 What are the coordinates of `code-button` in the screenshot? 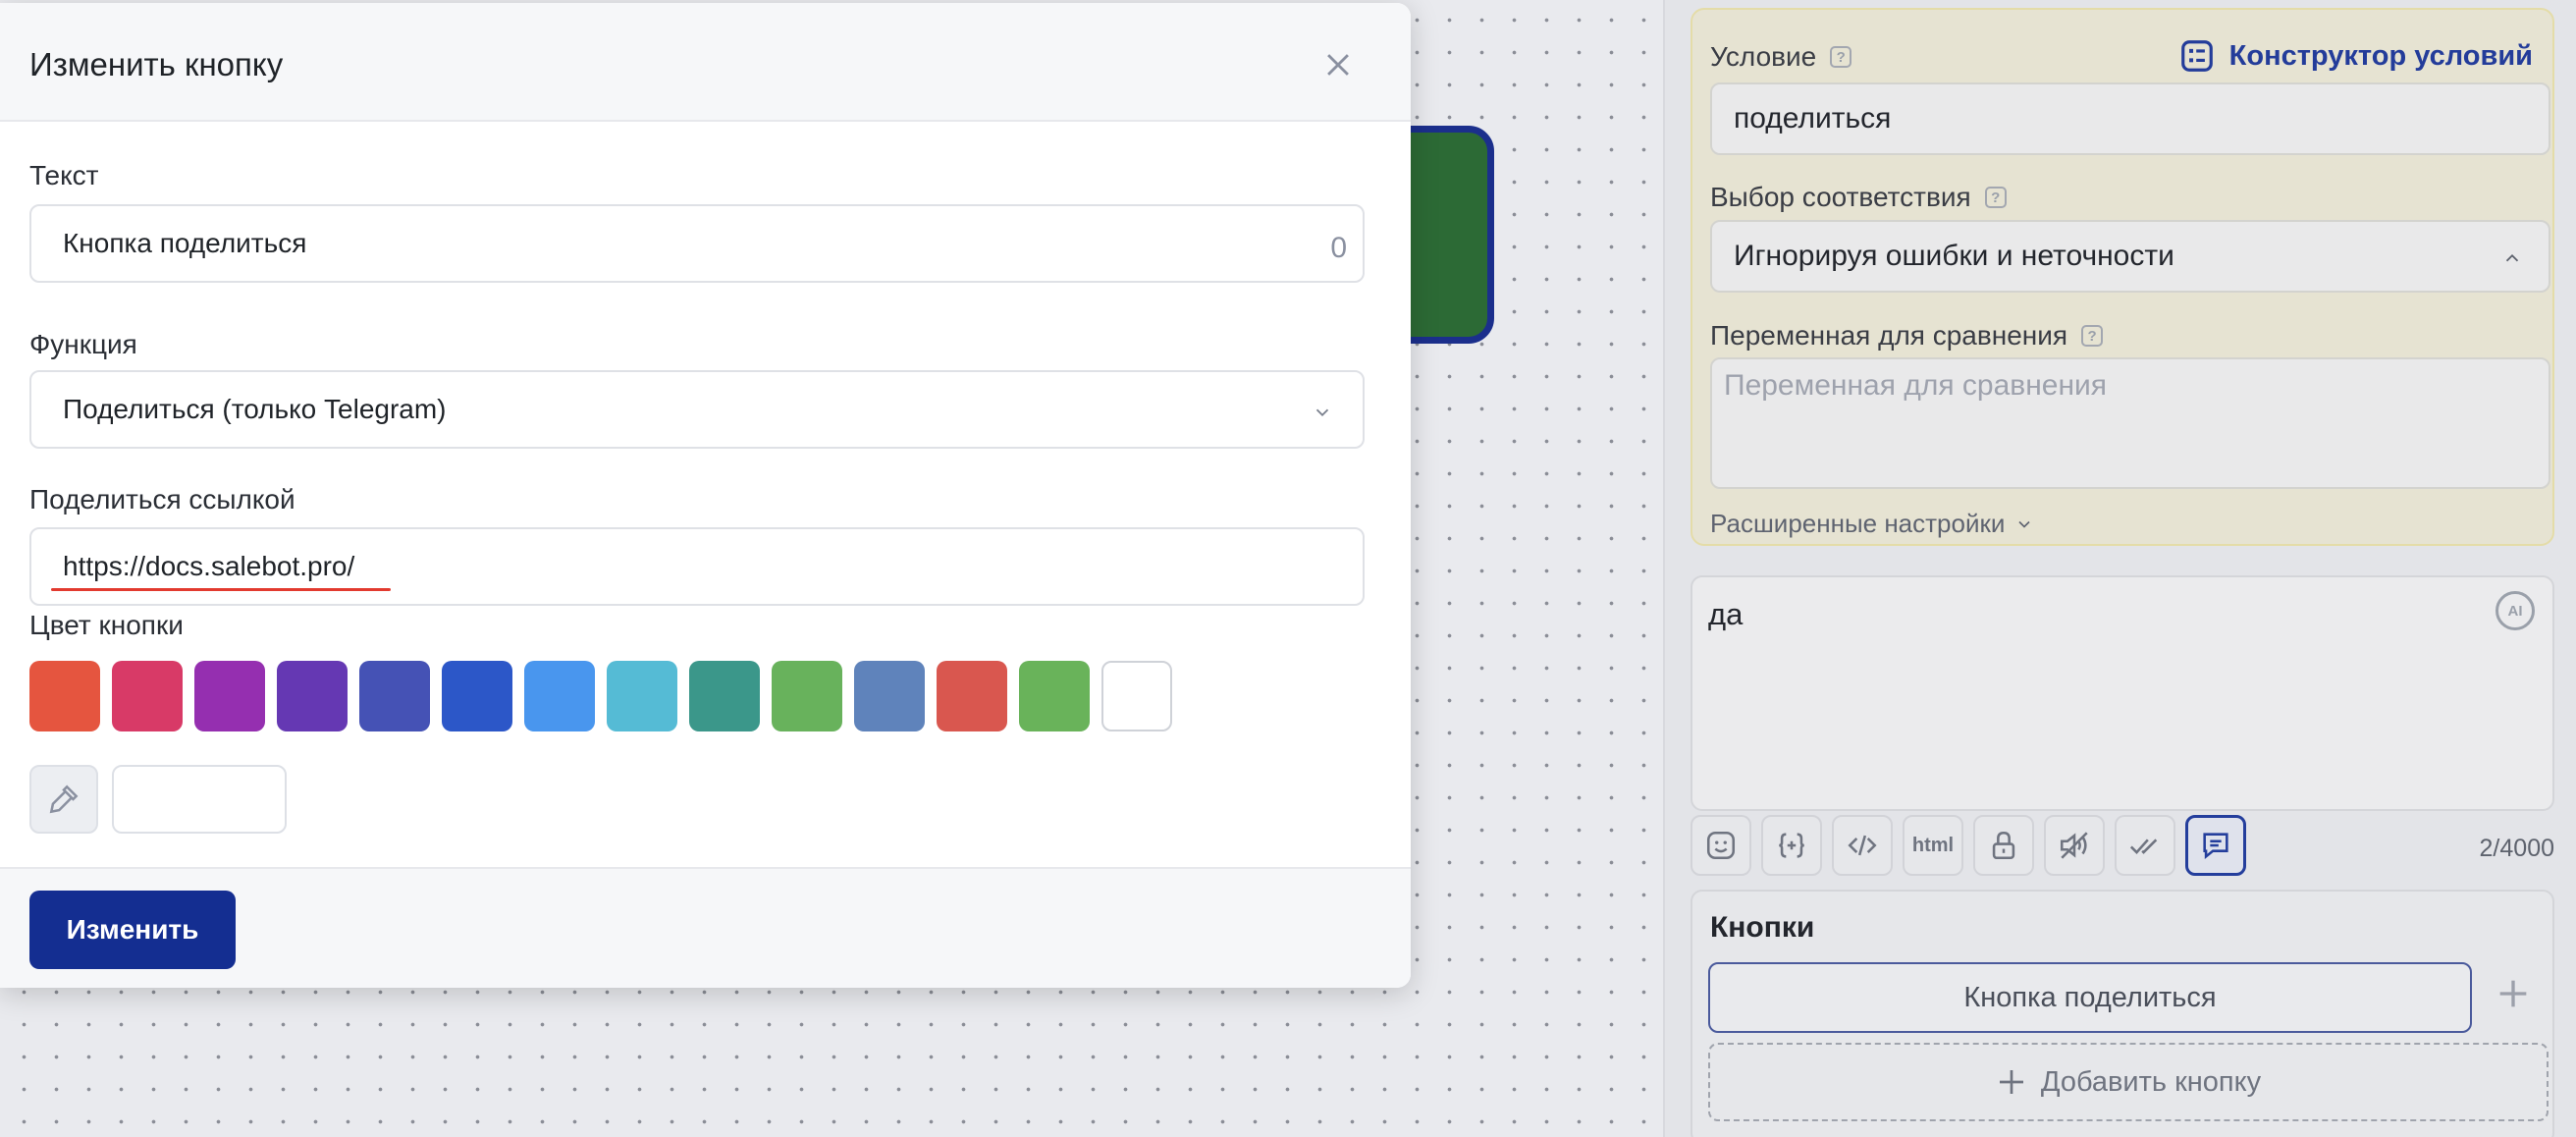 It's located at (1862, 845).